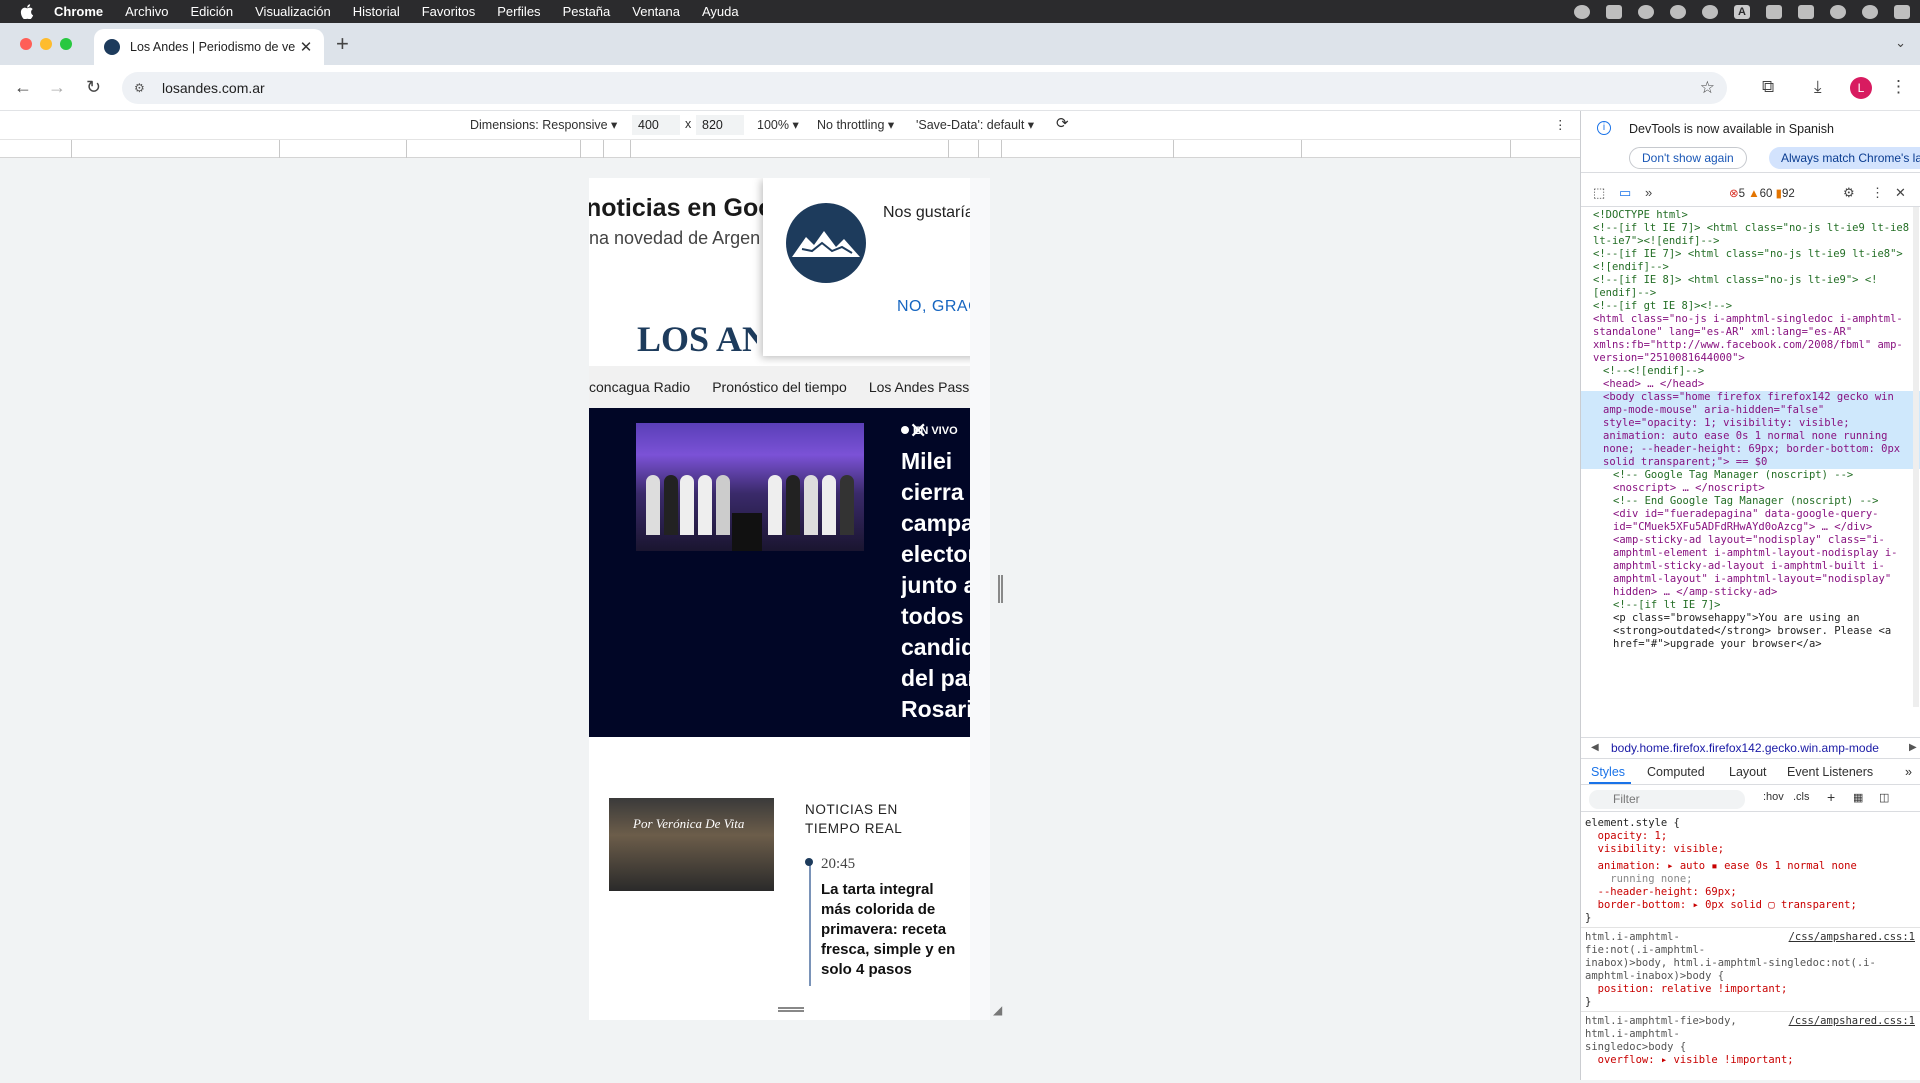  What do you see at coordinates (1877, 193) in the screenshot?
I see `devtools-menu-icon: ⋮` at bounding box center [1877, 193].